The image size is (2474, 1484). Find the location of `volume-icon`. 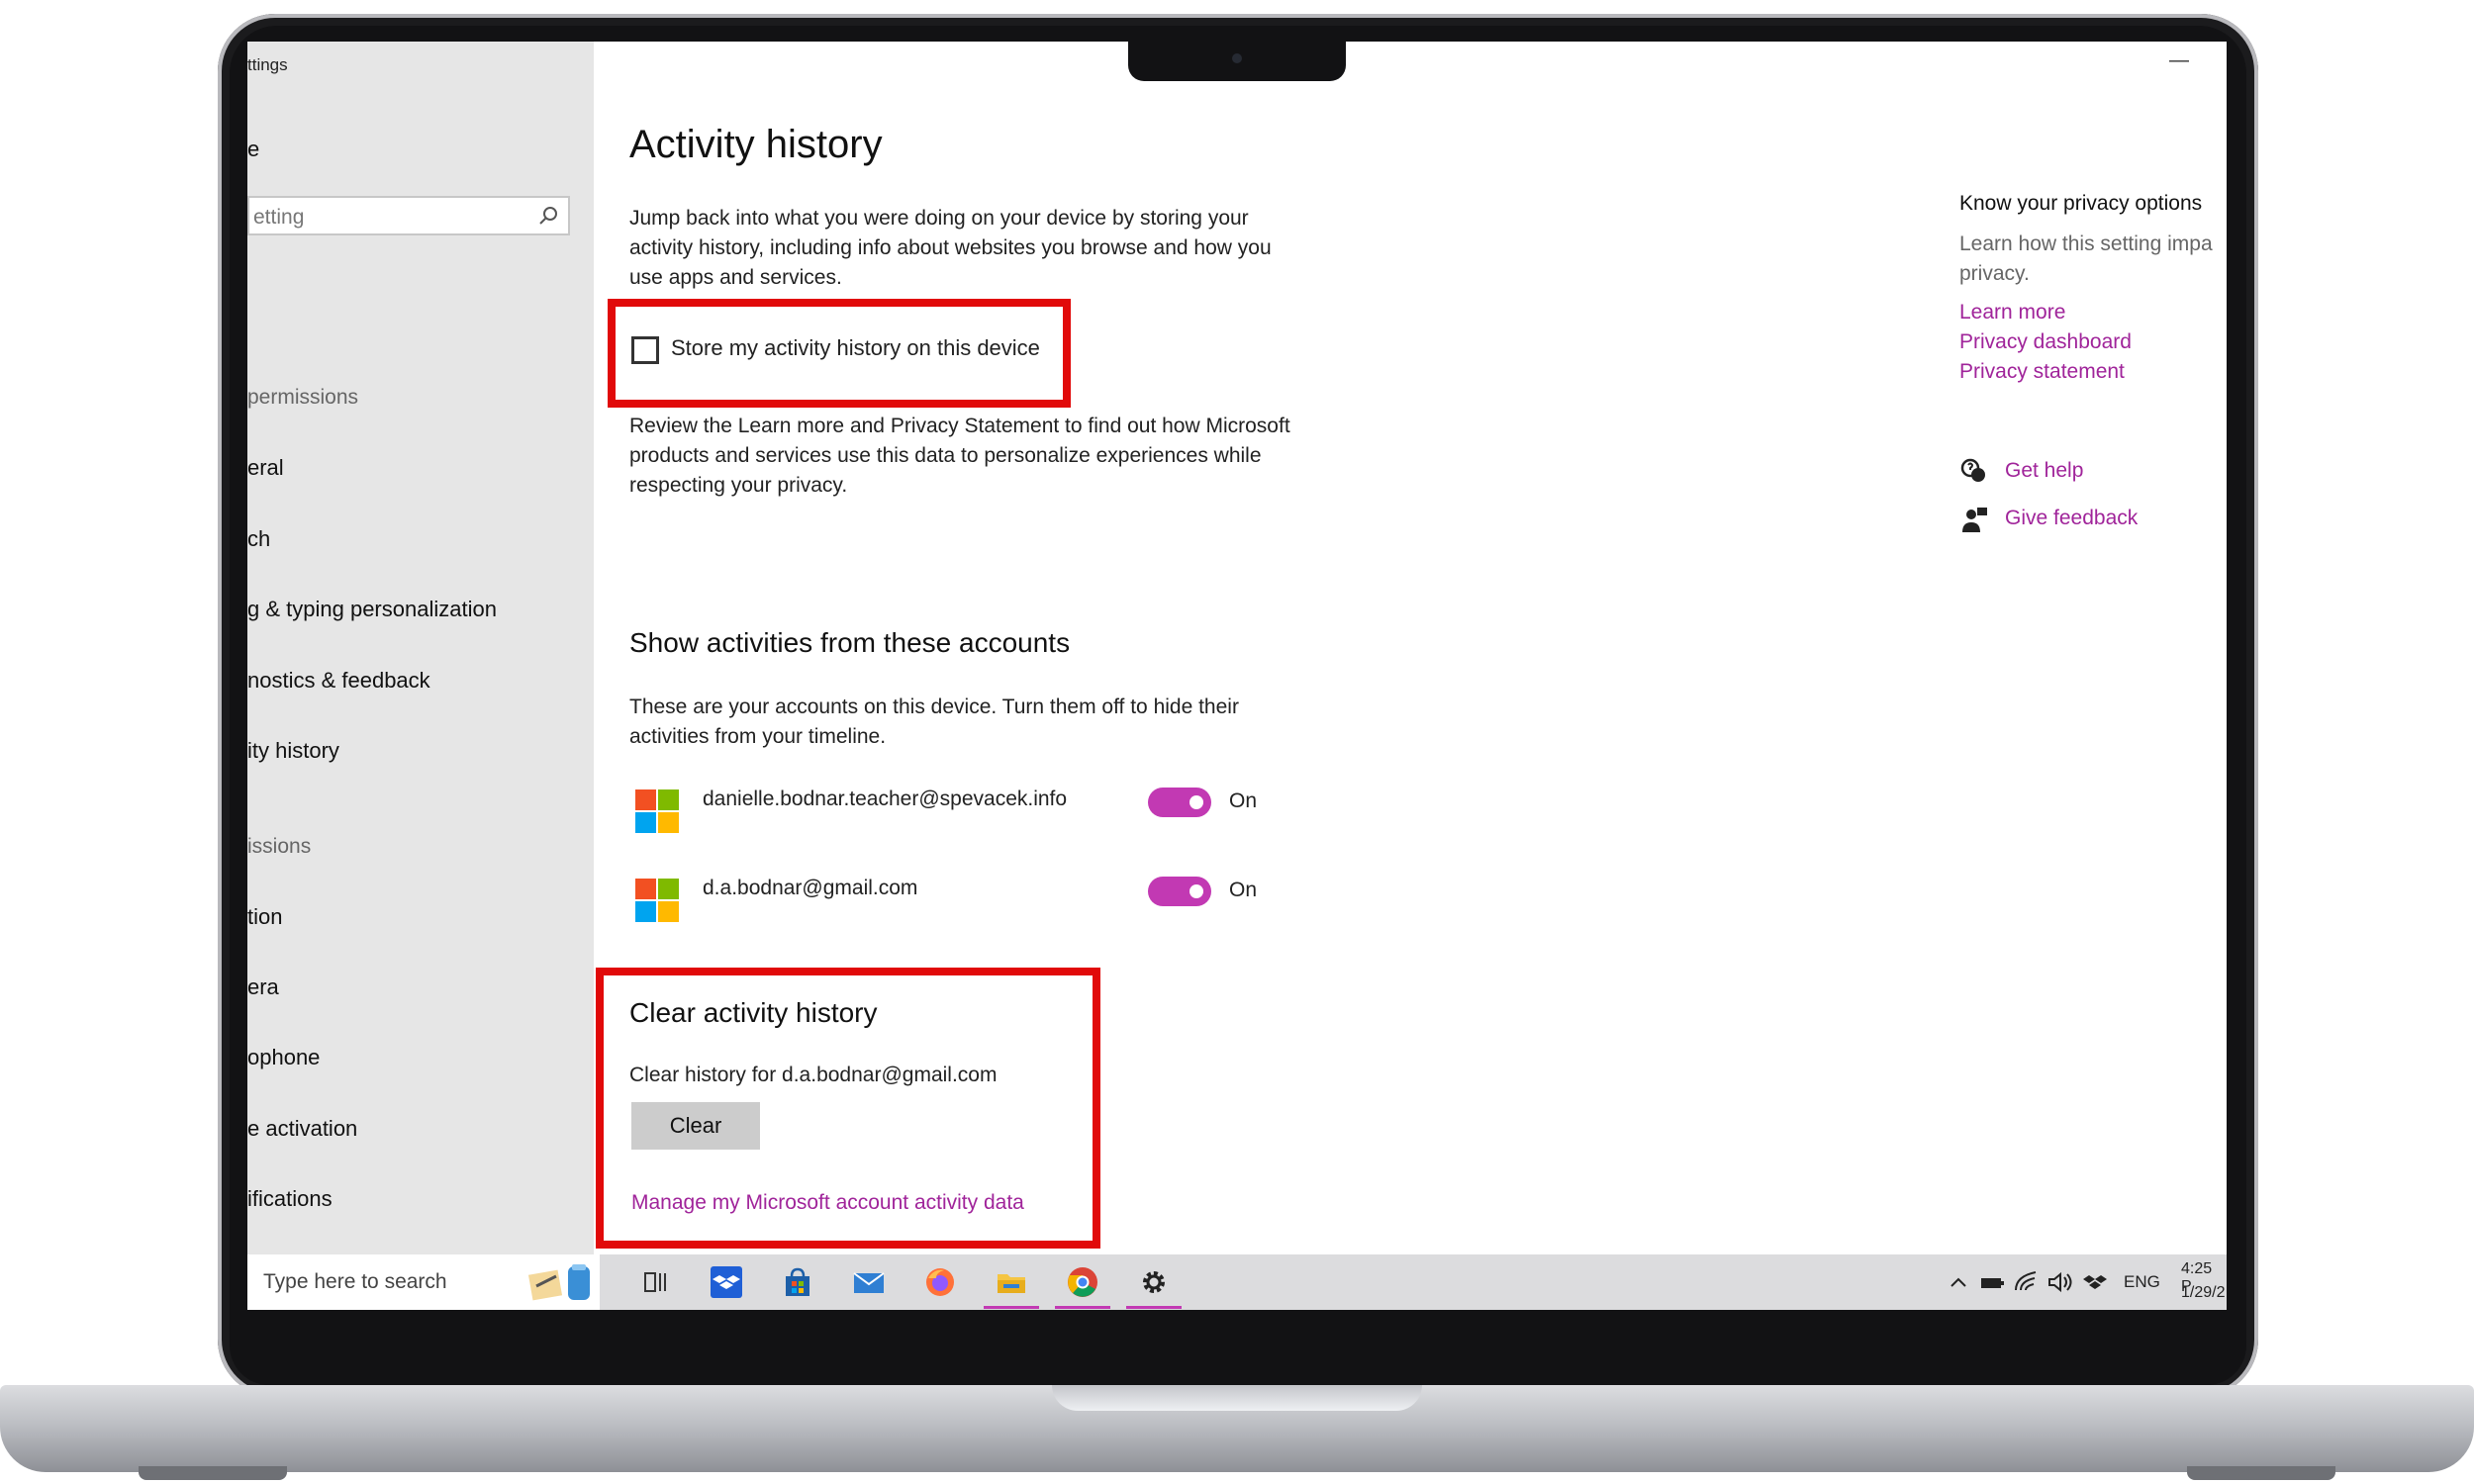

volume-icon is located at coordinates (2060, 1282).